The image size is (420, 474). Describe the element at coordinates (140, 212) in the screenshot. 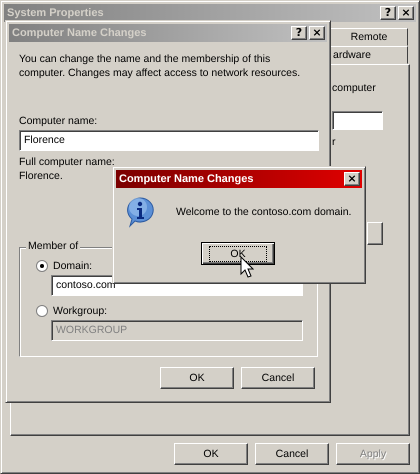

I see `info-icon` at that location.